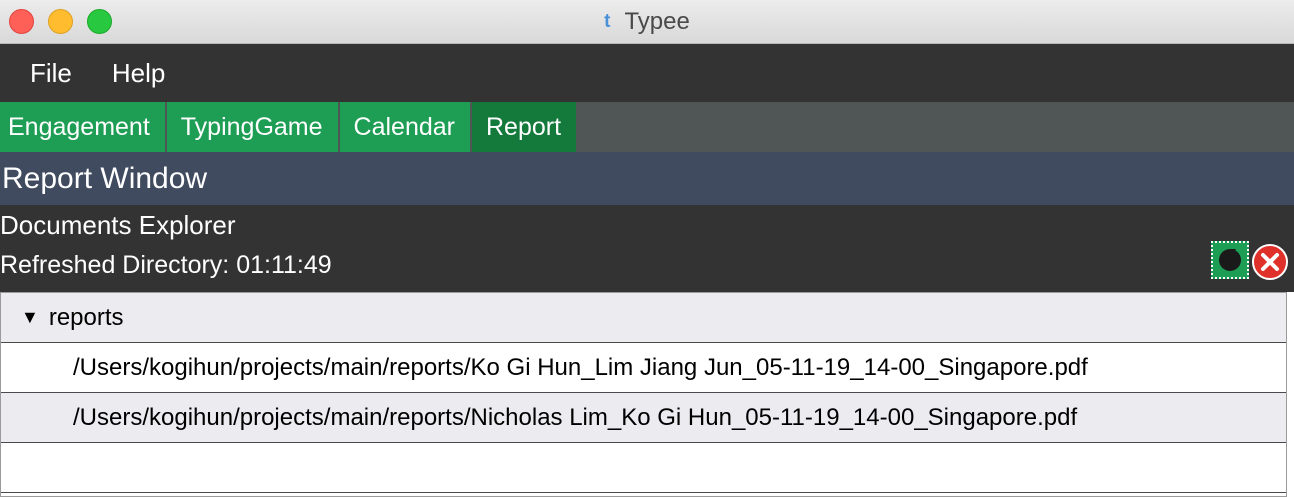  Describe the element at coordinates (252, 127) in the screenshot. I see `tab-typinggame: TypingGame` at that location.